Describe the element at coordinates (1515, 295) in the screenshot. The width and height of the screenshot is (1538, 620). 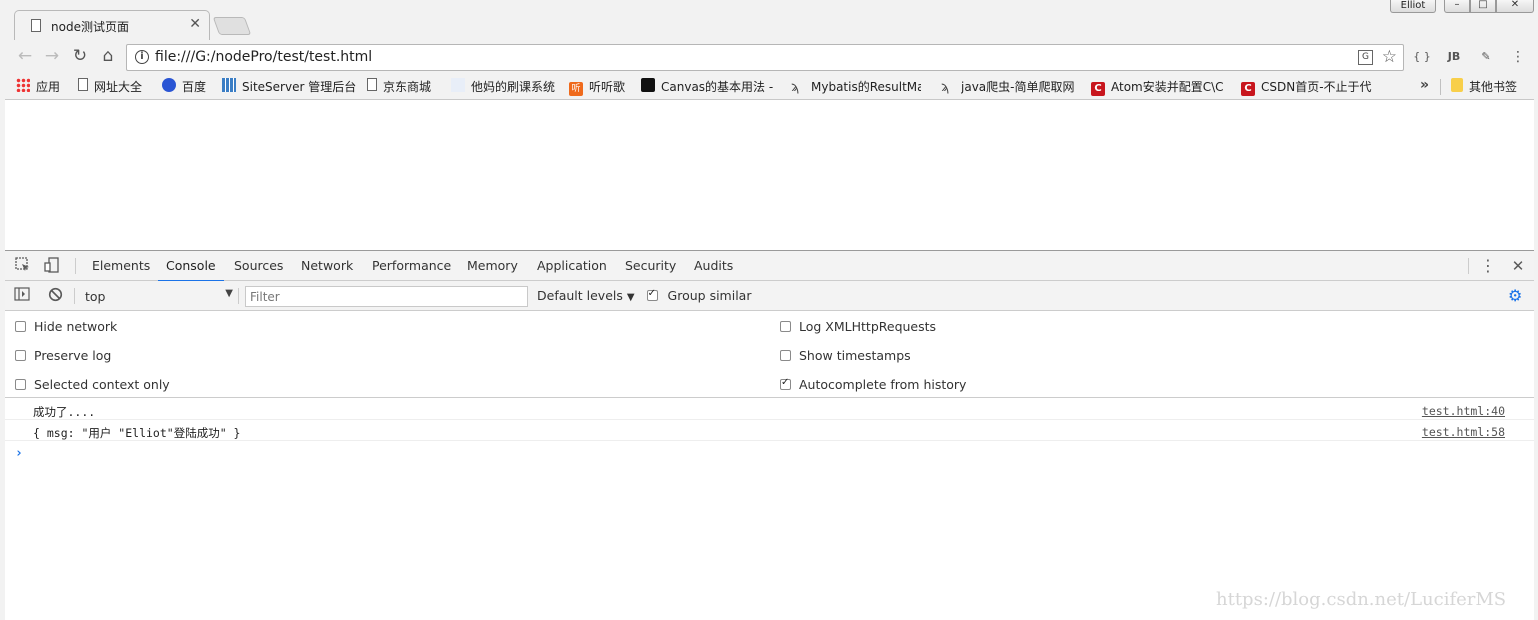
I see `console-settings-gear-icon: ⚙` at that location.